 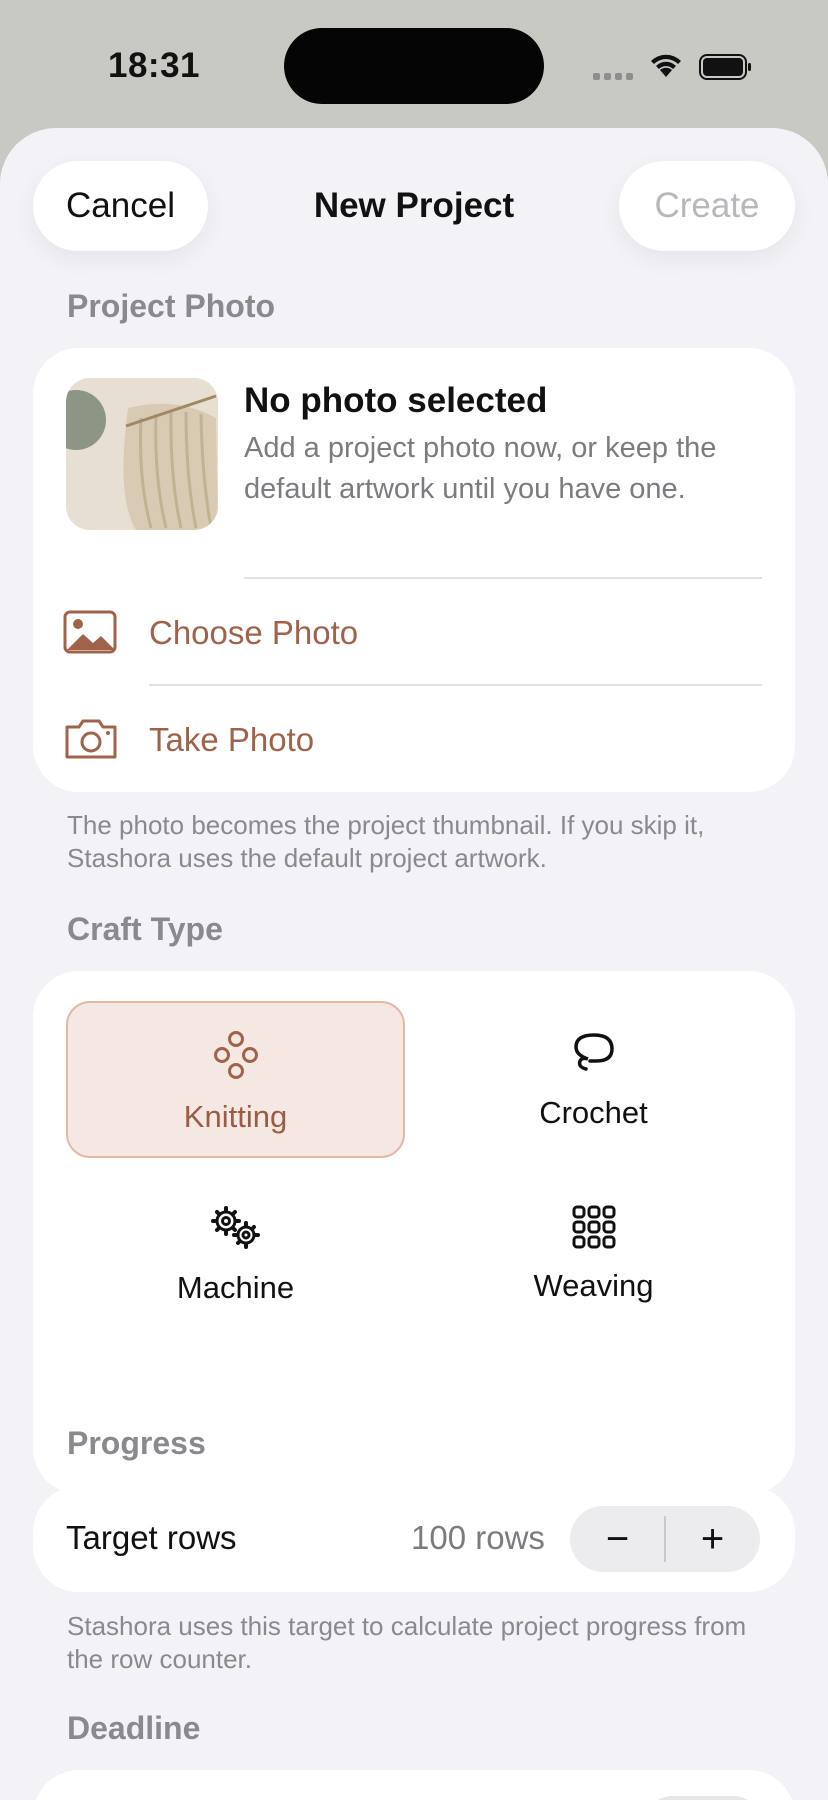 What do you see at coordinates (478, 1537) in the screenshot?
I see `target-rows-value: 100 rows` at bounding box center [478, 1537].